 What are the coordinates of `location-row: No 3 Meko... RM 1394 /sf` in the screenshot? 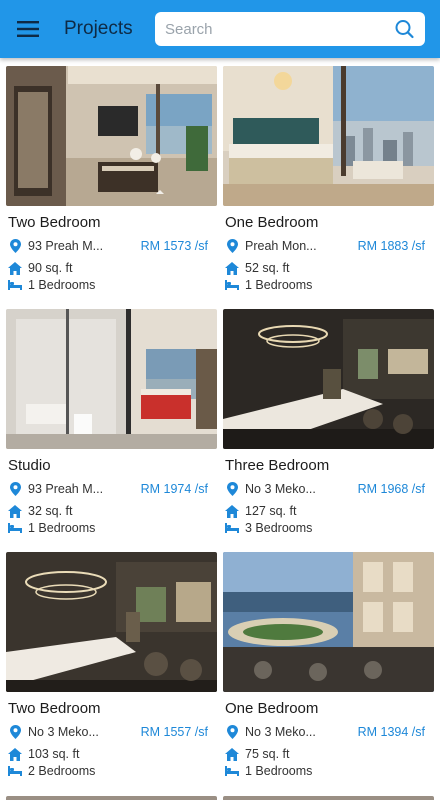 It's located at (325, 732).